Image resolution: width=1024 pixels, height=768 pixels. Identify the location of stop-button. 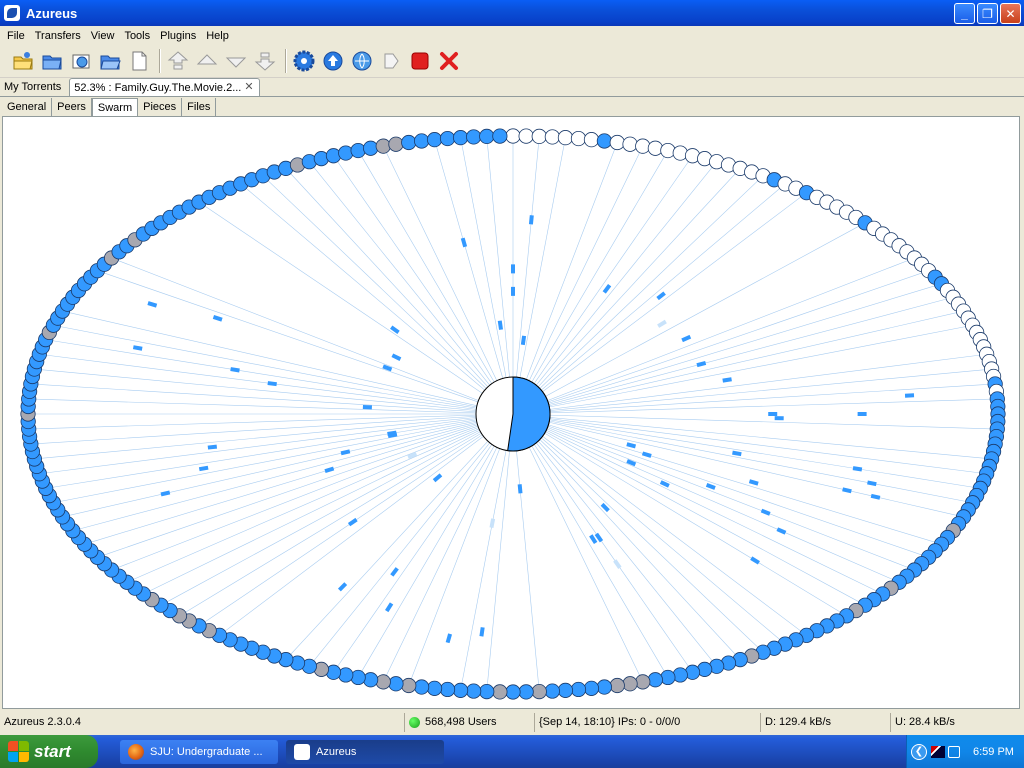
(420, 61).